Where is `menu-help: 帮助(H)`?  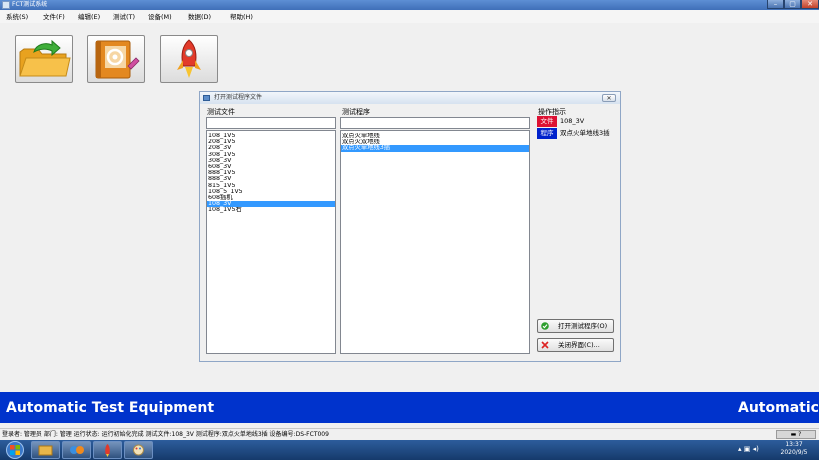
menu-help: 帮助(H) is located at coordinates (241, 17).